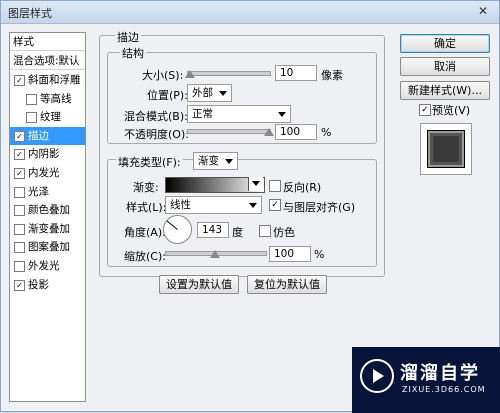  I want to click on angle-needle-icon, so click(172, 225).